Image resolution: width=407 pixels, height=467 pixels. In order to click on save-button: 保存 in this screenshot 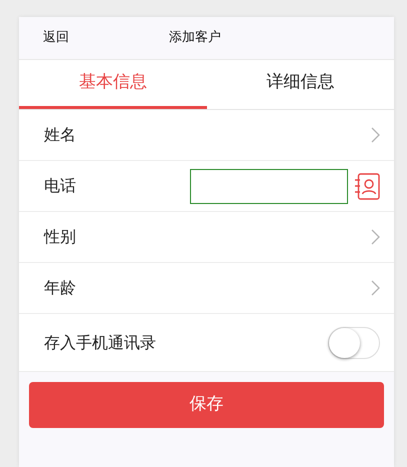, I will do `click(206, 405)`.